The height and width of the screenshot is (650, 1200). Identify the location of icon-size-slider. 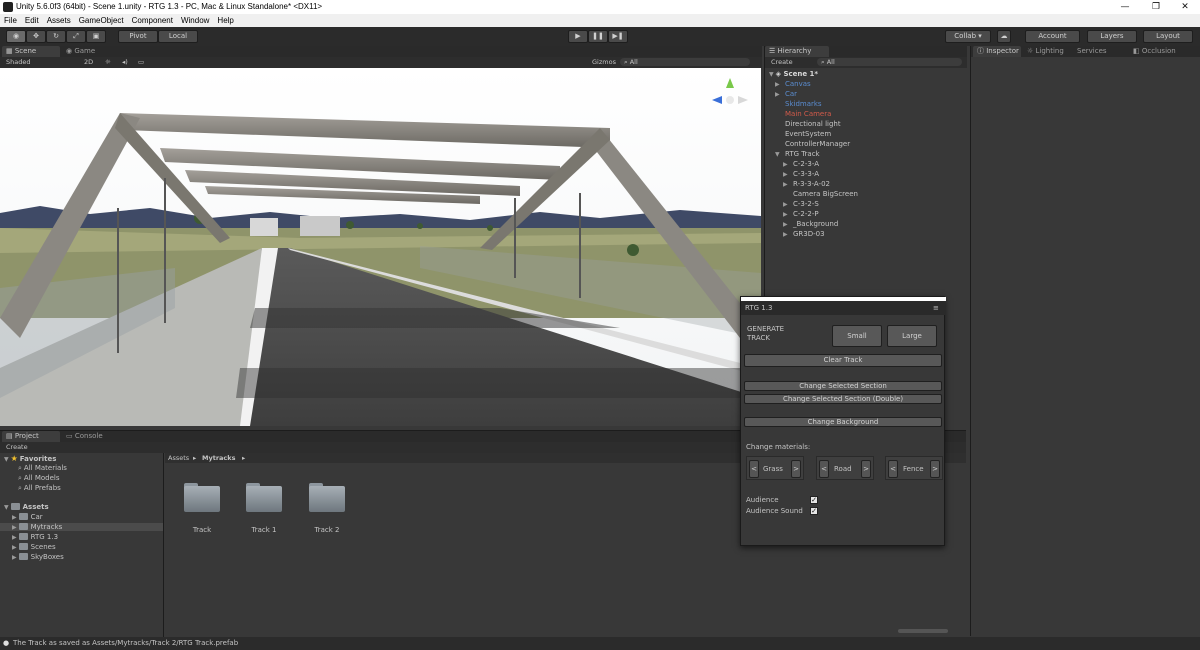
(923, 631).